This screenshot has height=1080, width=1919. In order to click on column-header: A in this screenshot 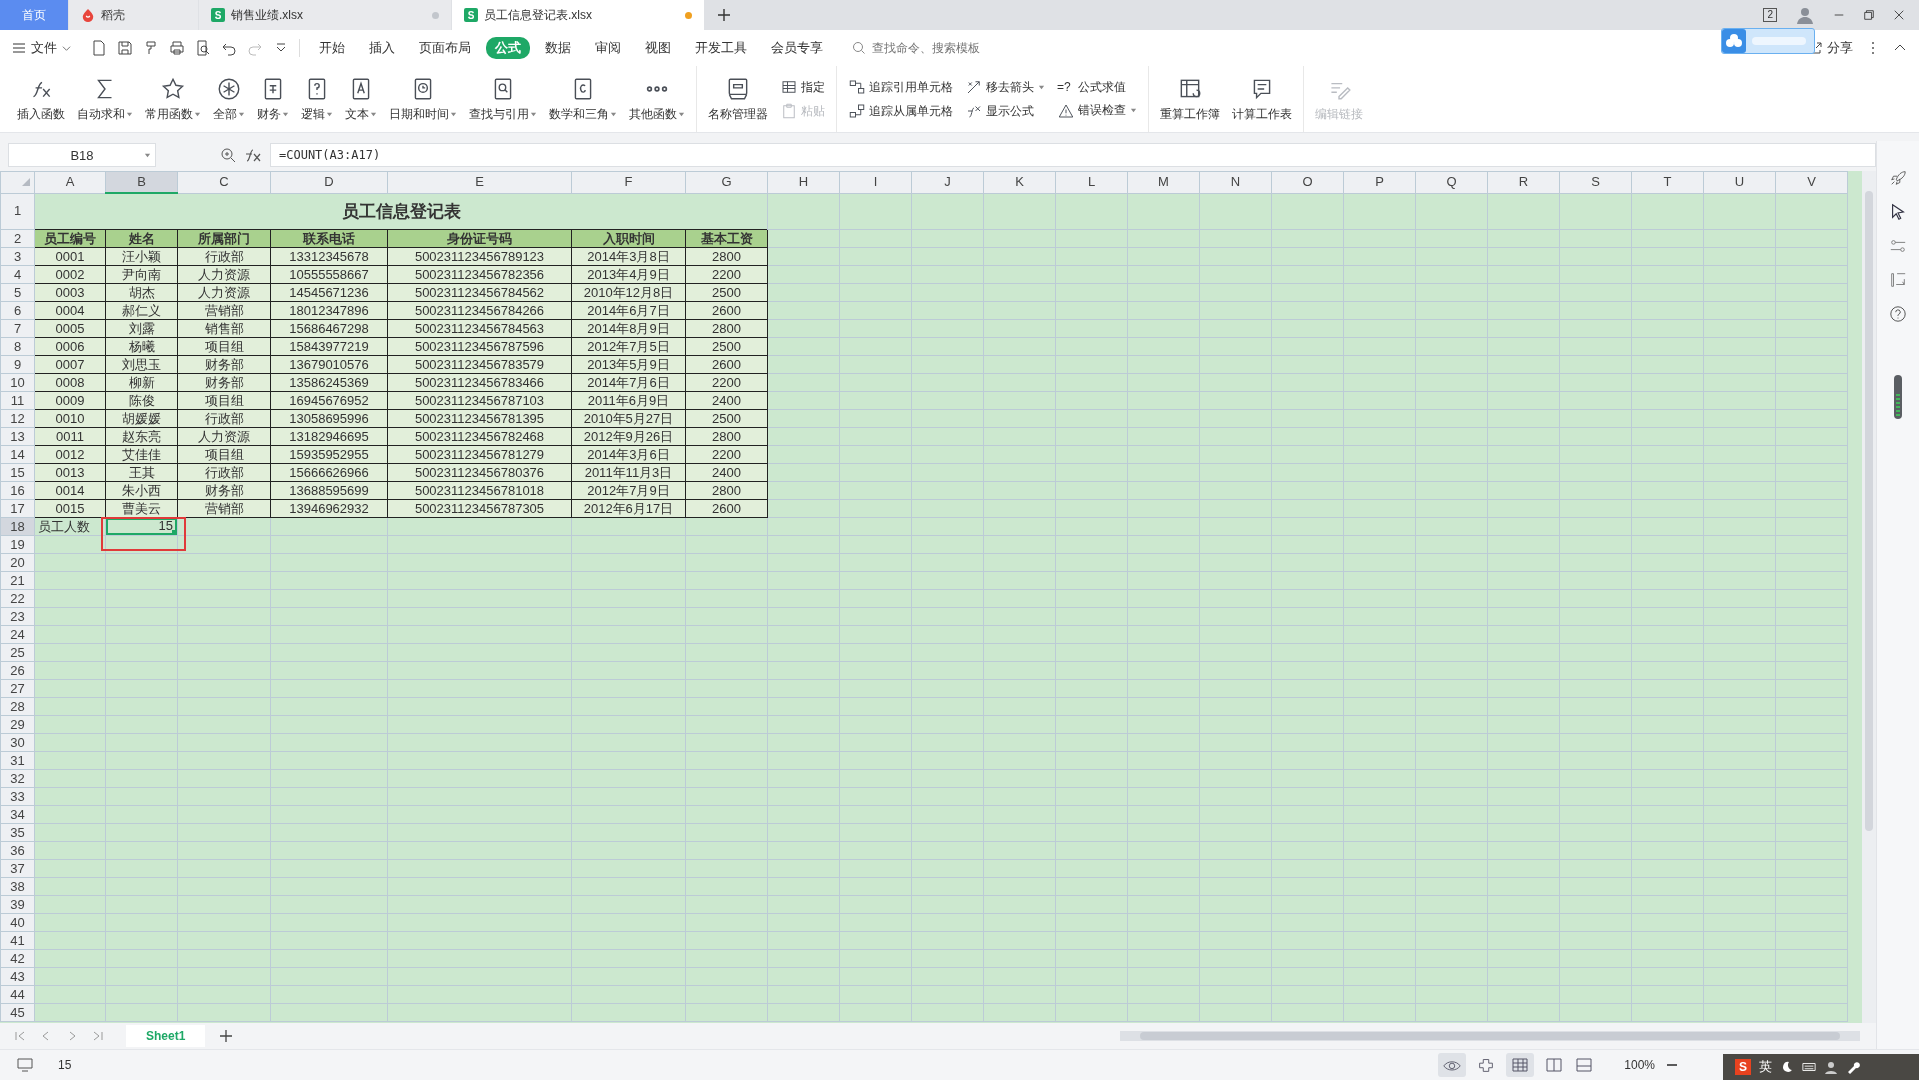, I will do `click(70, 182)`.